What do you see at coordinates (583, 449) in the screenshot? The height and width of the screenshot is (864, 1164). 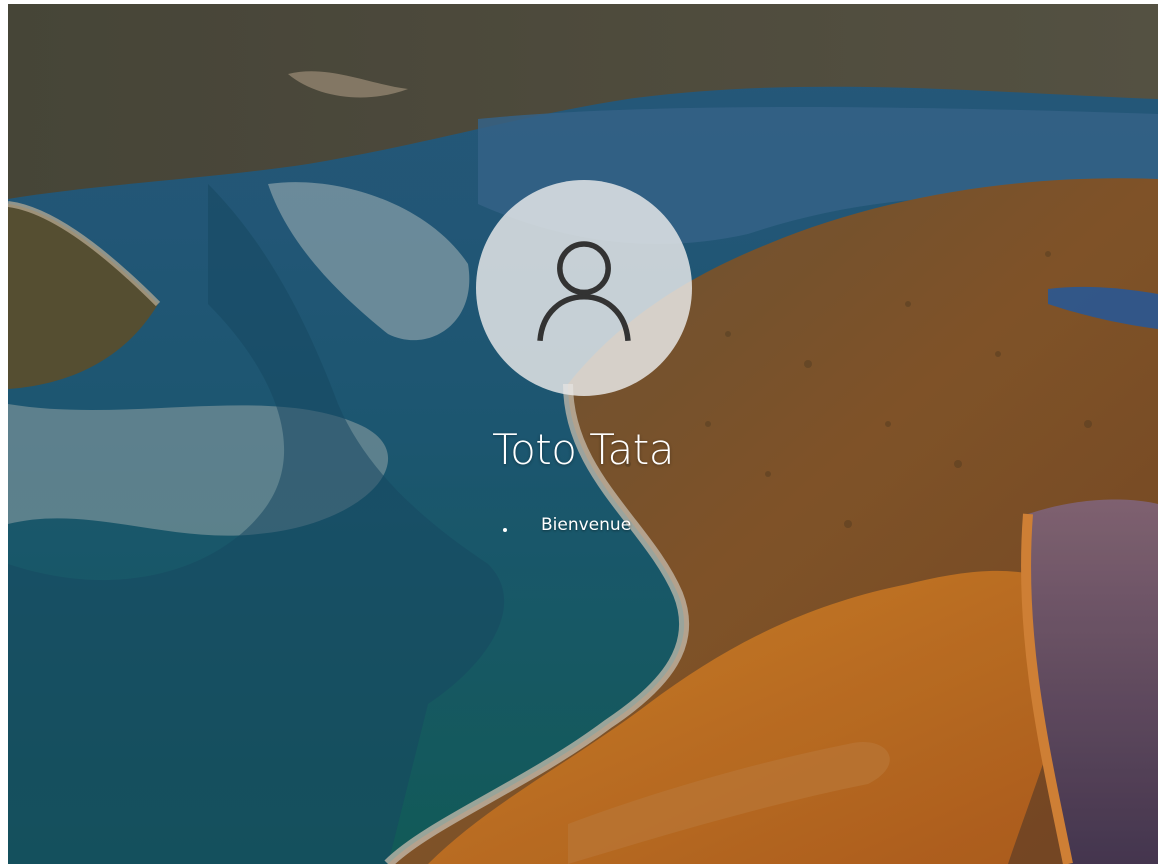 I see `user-name: Toto Tata` at bounding box center [583, 449].